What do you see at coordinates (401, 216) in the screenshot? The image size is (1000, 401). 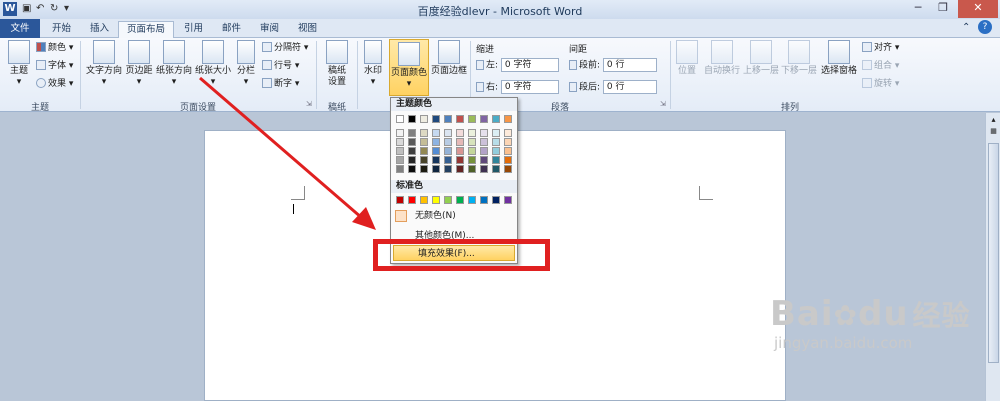 I see `no-color-icon` at bounding box center [401, 216].